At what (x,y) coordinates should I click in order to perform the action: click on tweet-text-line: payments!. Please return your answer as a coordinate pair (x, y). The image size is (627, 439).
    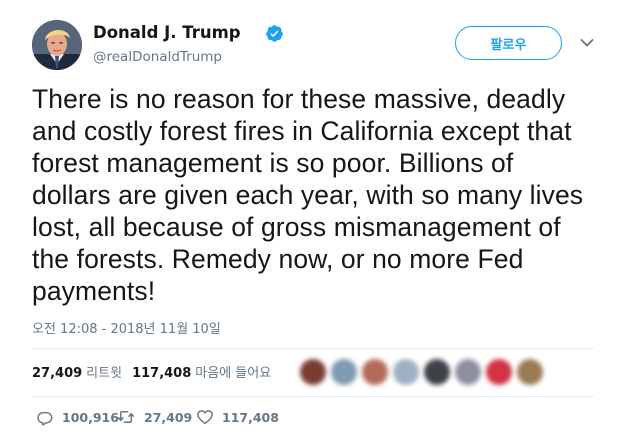
    Looking at the image, I should click on (94, 291).